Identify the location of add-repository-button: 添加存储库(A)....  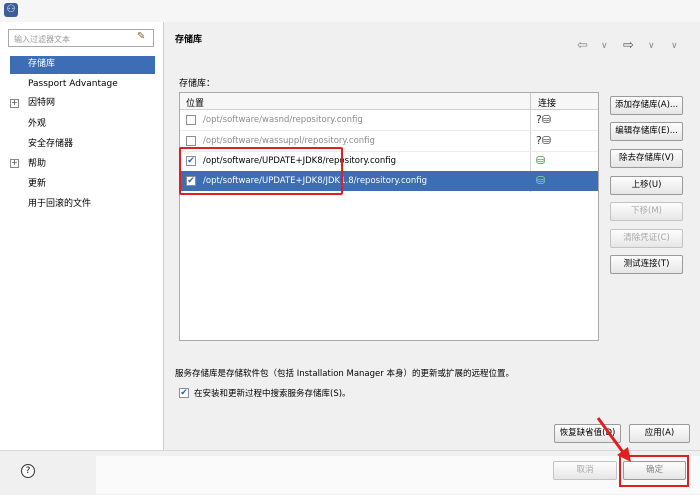
(646, 105).